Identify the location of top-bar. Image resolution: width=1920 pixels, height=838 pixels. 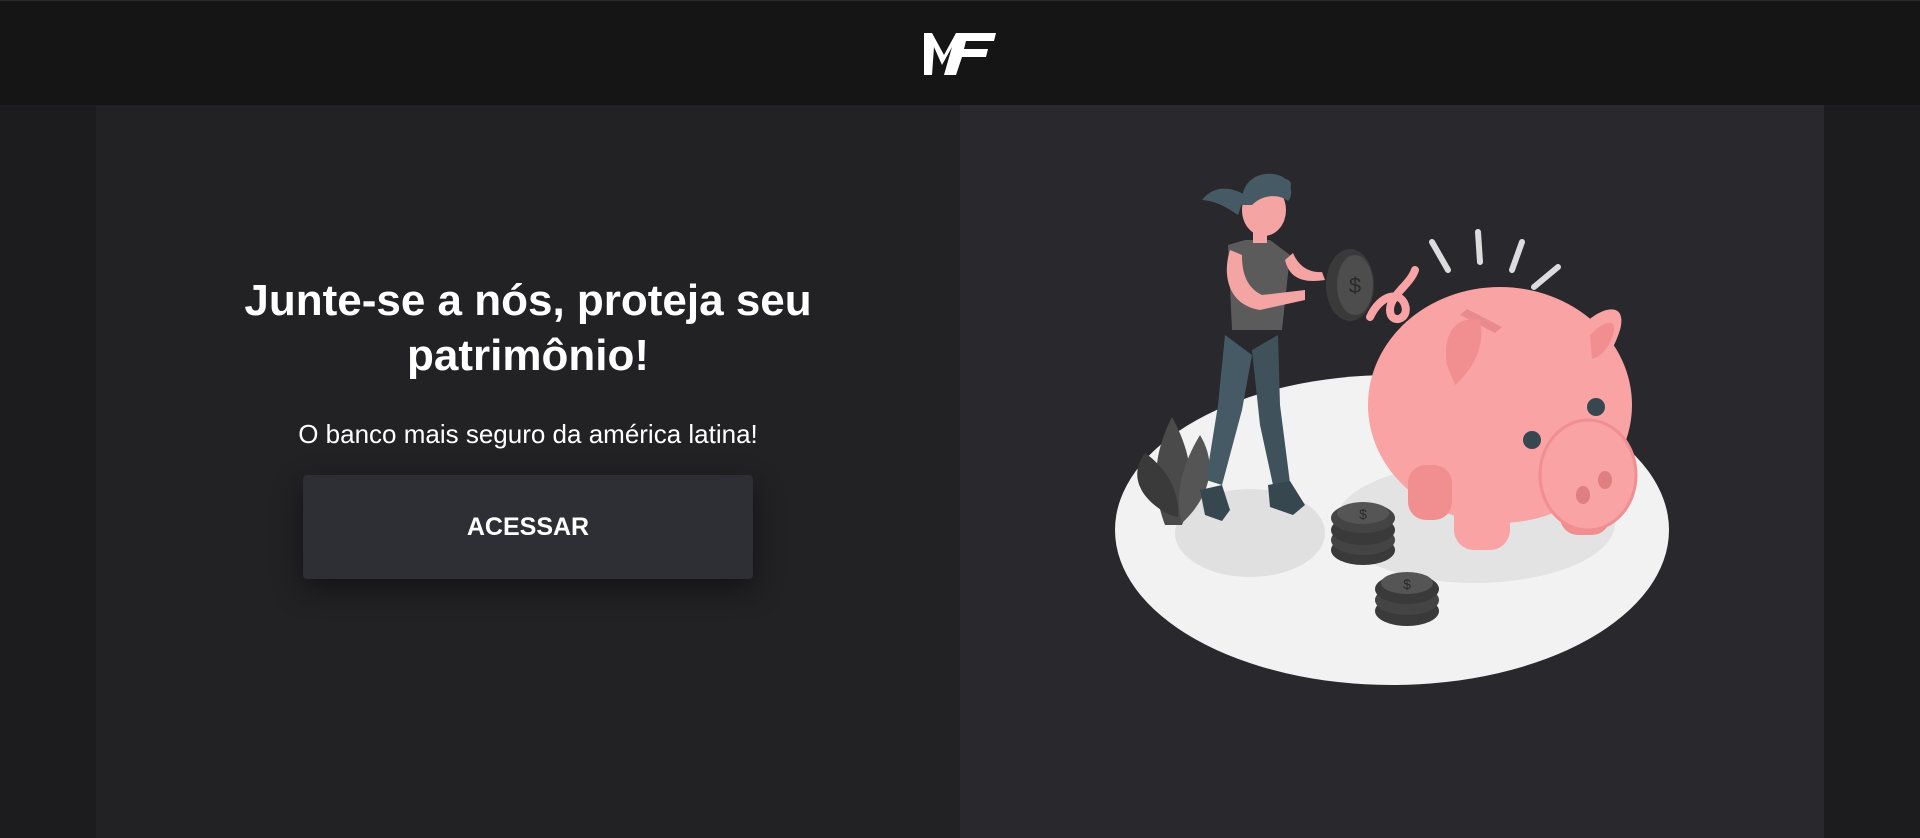
(960, 52).